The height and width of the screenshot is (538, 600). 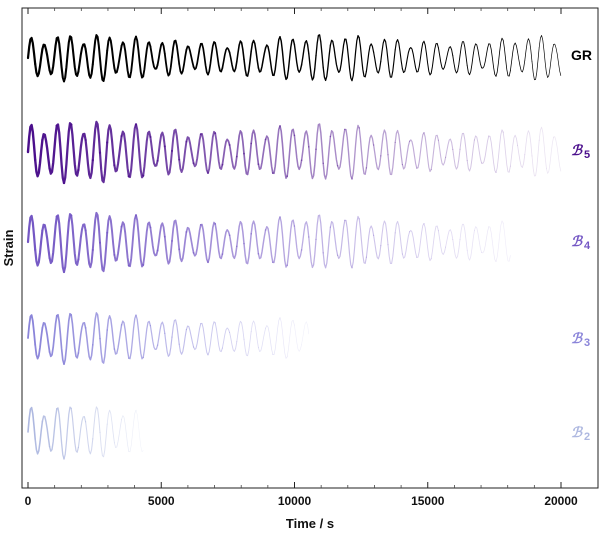 I want to click on series-b4, so click(x=268, y=242).